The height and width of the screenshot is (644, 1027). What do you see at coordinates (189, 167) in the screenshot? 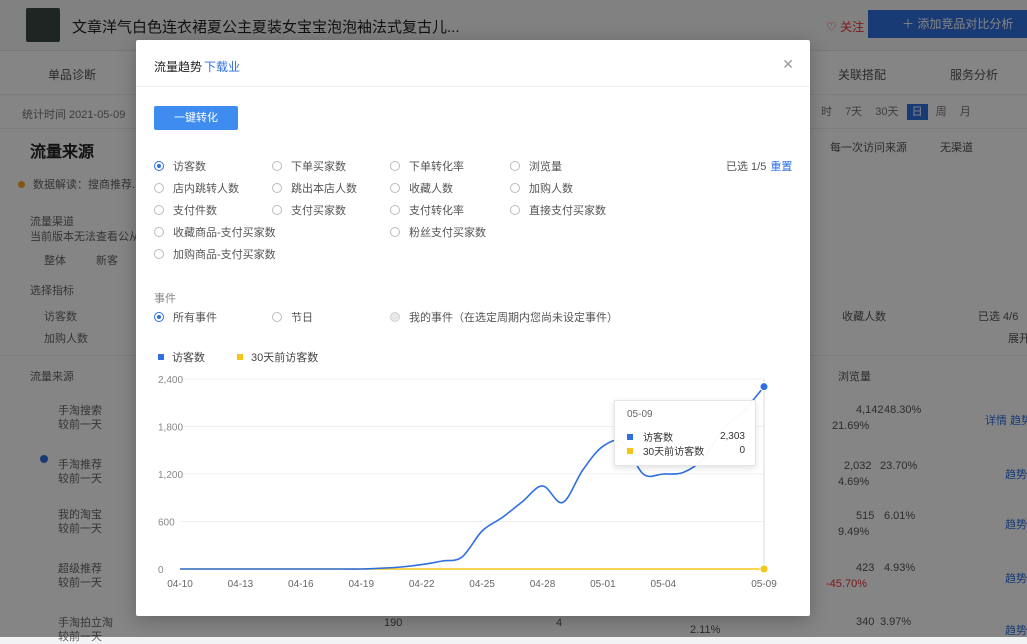
I see `metric-label: 访客数` at bounding box center [189, 167].